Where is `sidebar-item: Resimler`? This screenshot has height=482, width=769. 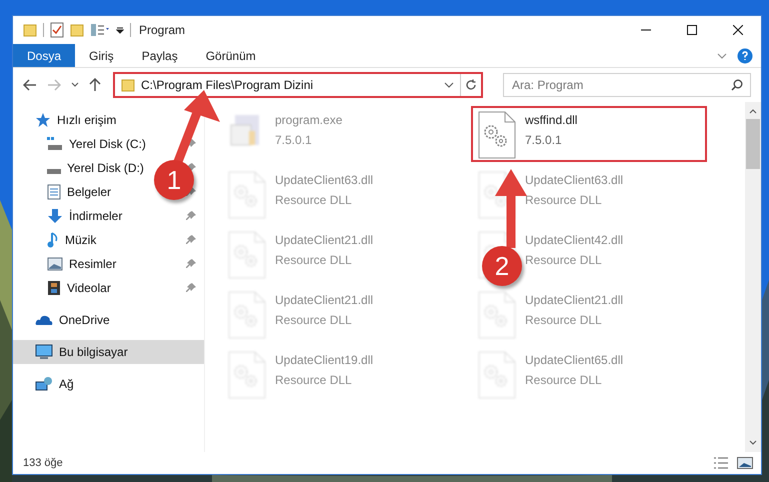 sidebar-item: Resimler is located at coordinates (108, 264).